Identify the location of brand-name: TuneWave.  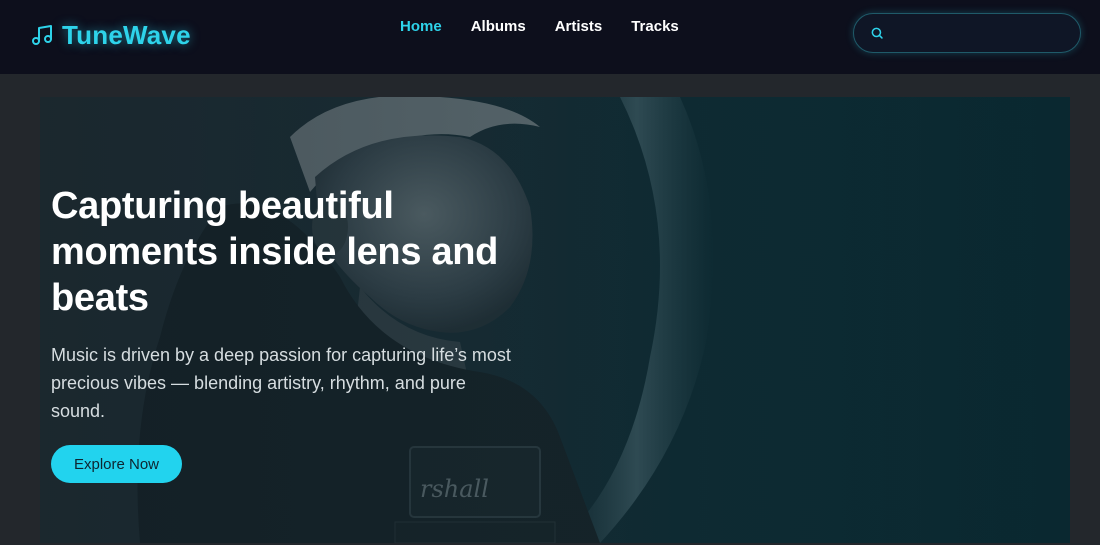
(126, 34).